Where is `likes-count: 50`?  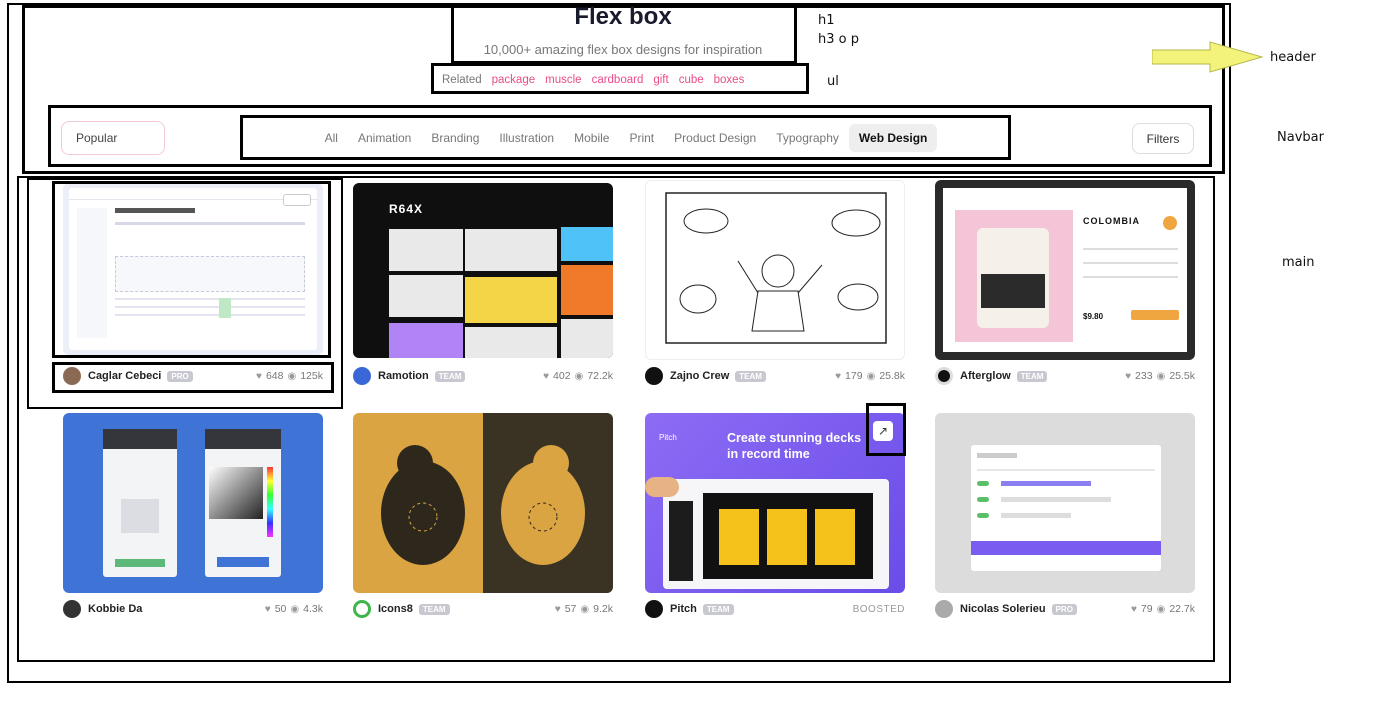 likes-count: 50 is located at coordinates (280, 609).